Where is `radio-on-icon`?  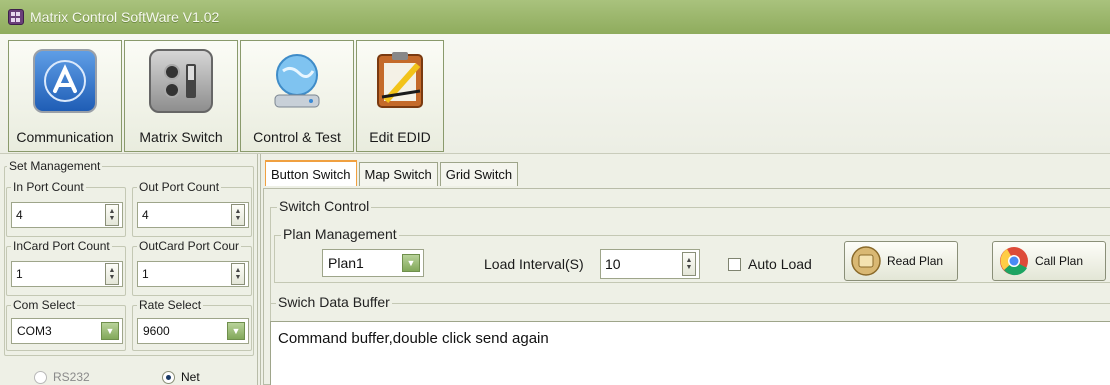 radio-on-icon is located at coordinates (168, 377).